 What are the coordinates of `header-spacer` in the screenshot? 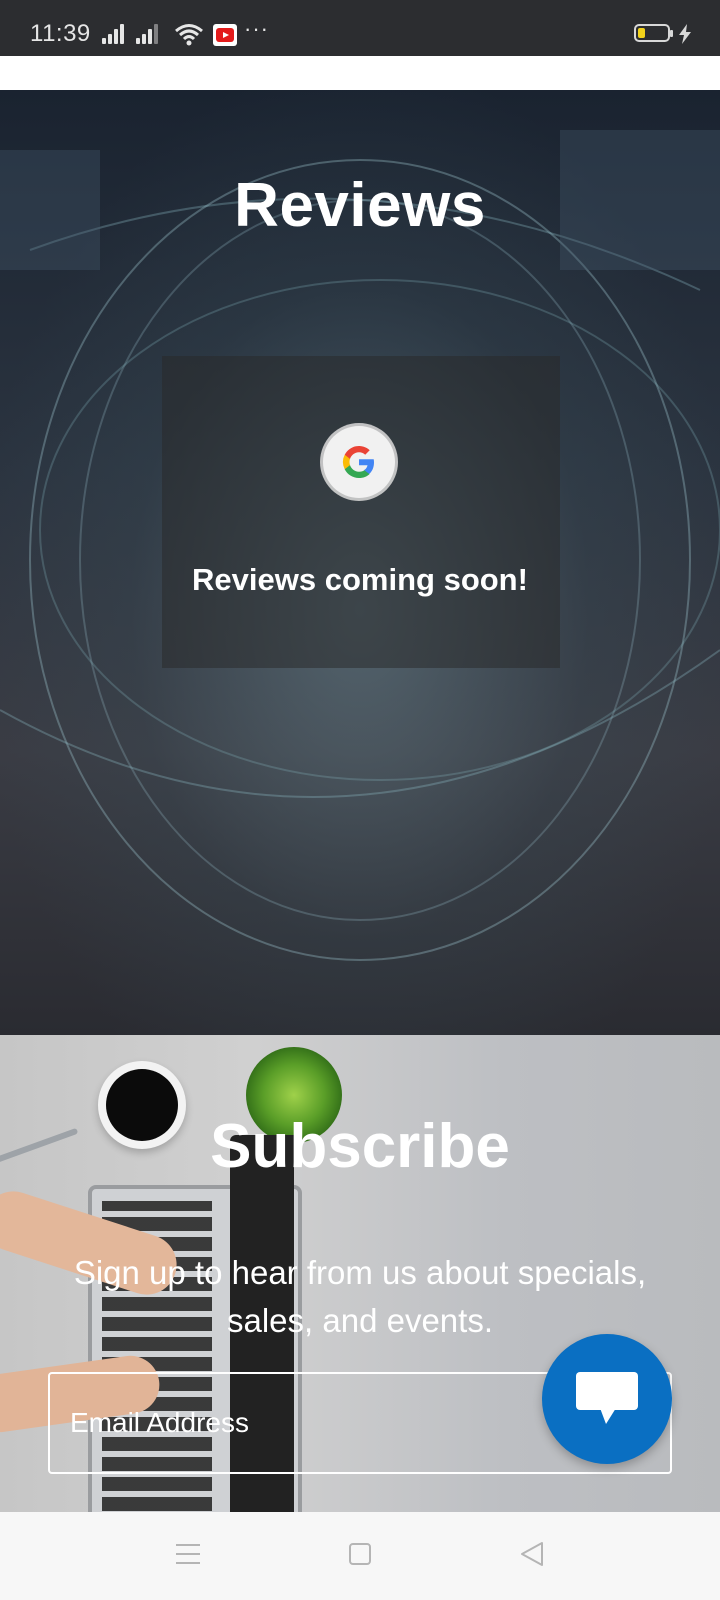 It's located at (360, 73).